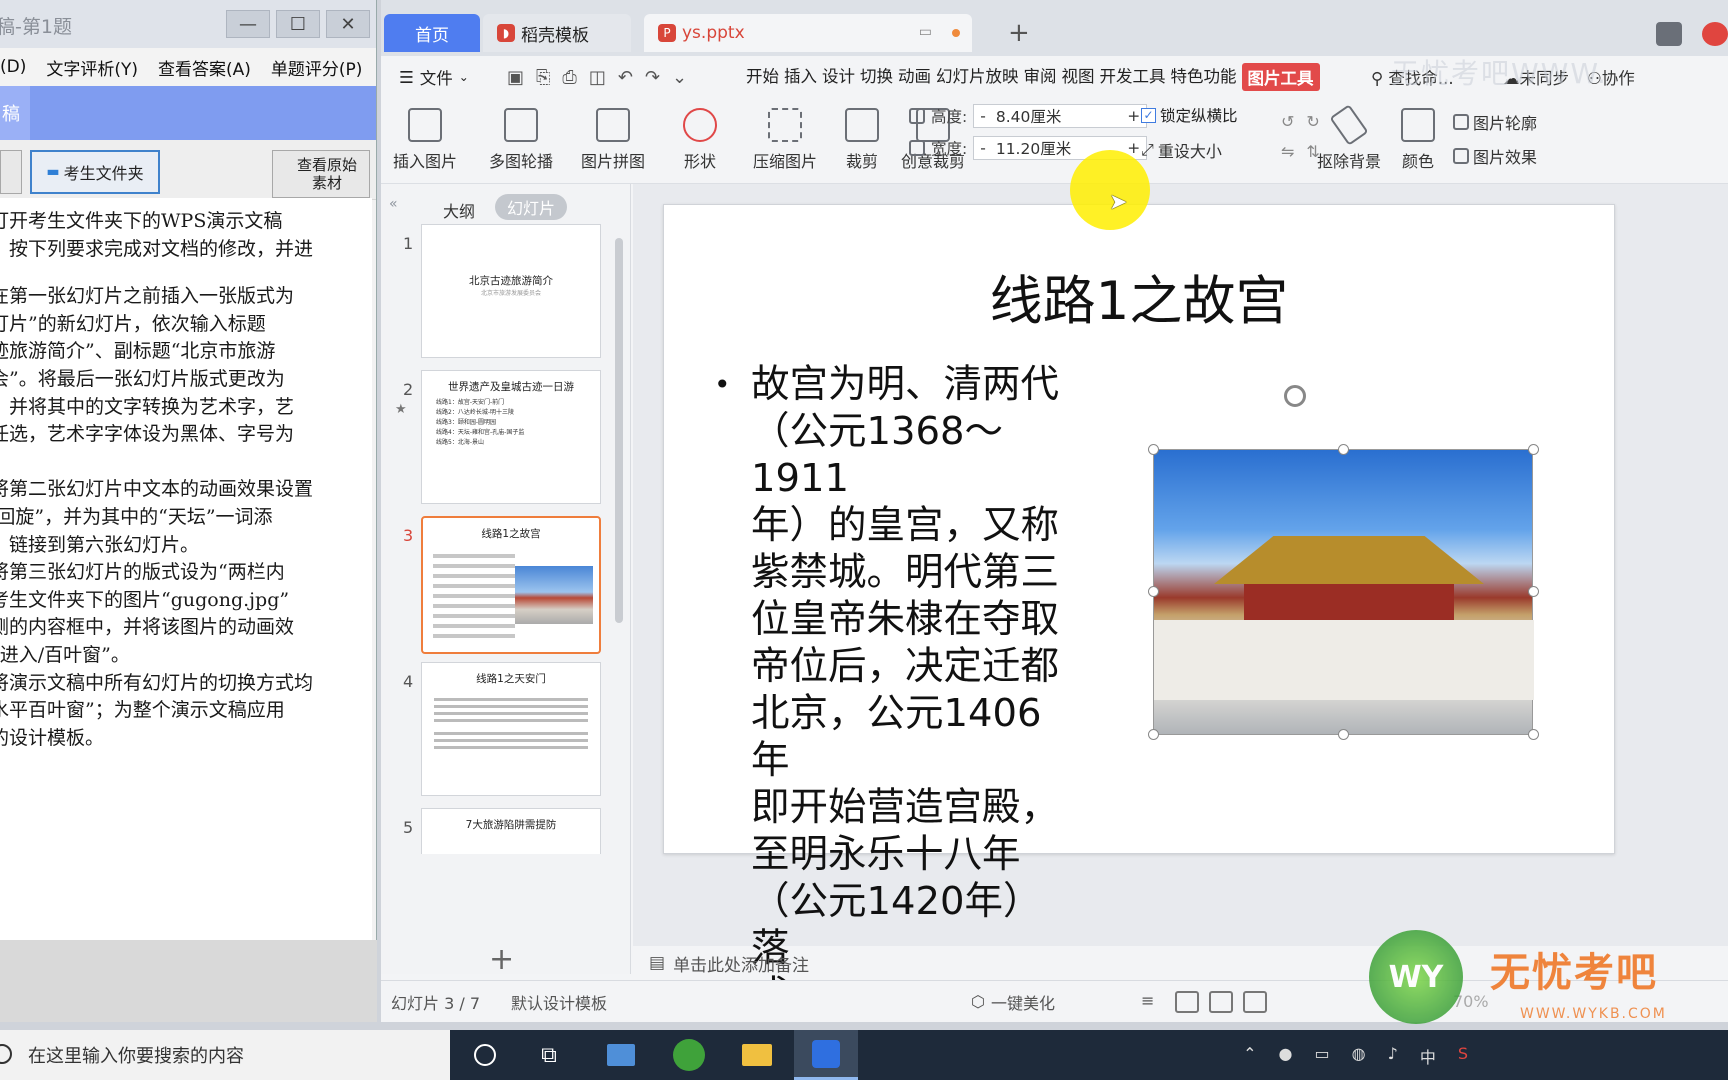 This screenshot has width=1728, height=1080. I want to click on partial-button, so click(11, 172).